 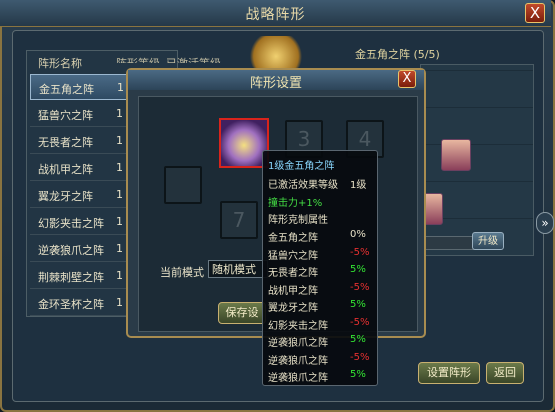 What do you see at coordinates (293, 273) in the screenshot?
I see `counter-formation-name: 无畏者之阵` at bounding box center [293, 273].